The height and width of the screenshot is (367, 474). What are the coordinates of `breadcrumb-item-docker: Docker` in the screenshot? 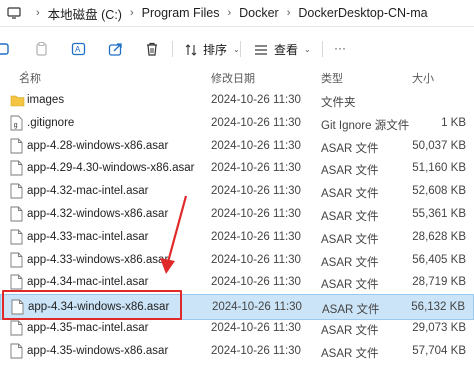 It's located at (259, 13).